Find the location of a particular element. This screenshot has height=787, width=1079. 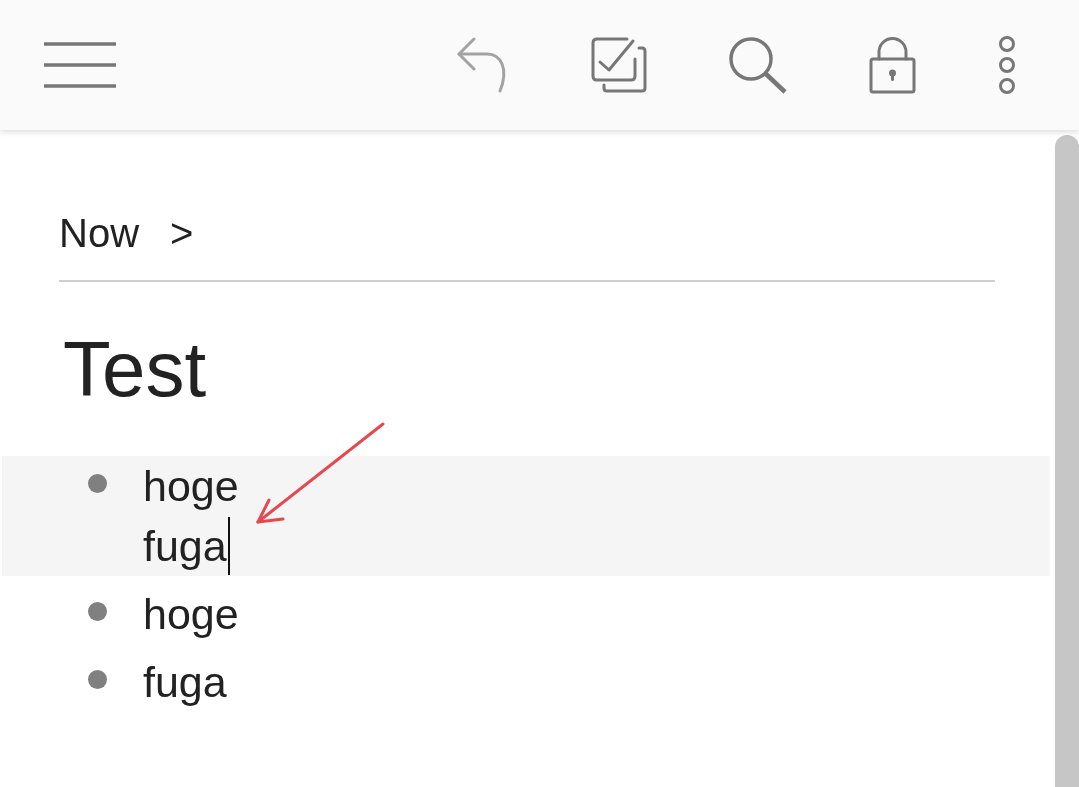

page-title: Test is located at coordinates (135, 369).